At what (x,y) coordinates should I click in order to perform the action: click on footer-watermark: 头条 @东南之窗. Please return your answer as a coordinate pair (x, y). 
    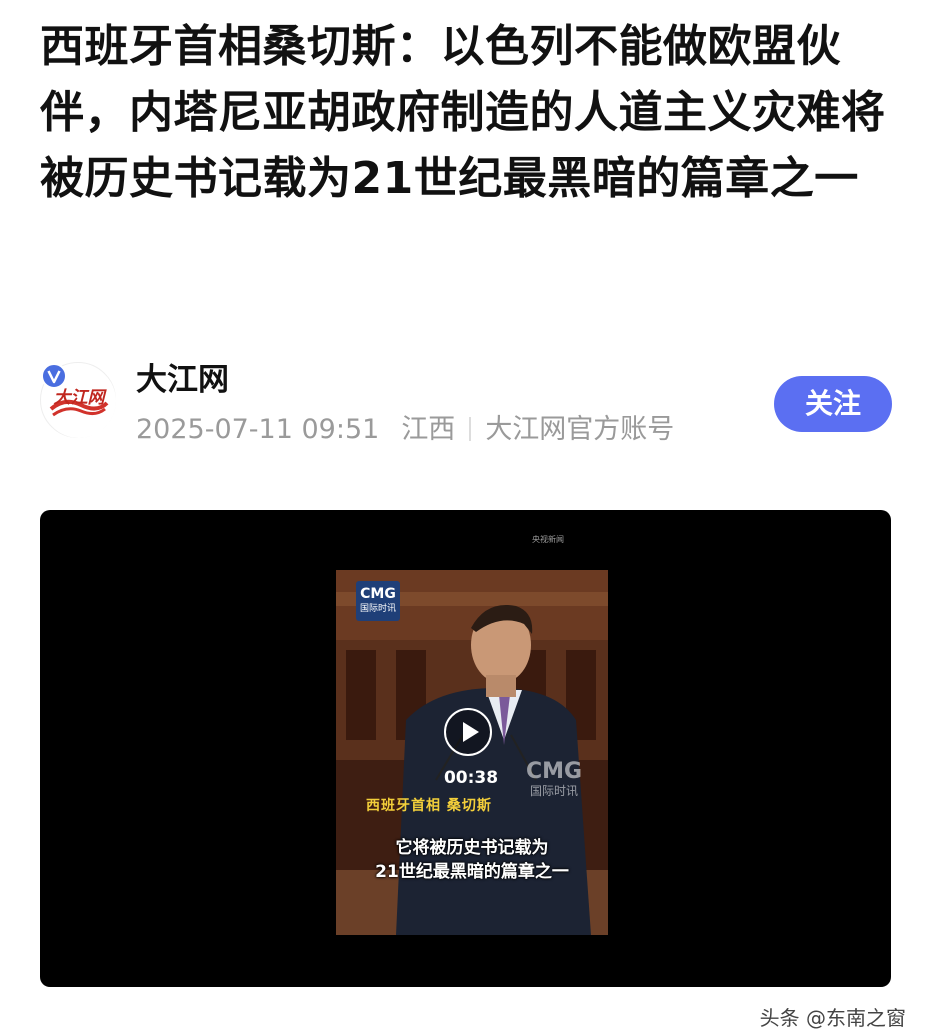
    Looking at the image, I should click on (832, 1018).